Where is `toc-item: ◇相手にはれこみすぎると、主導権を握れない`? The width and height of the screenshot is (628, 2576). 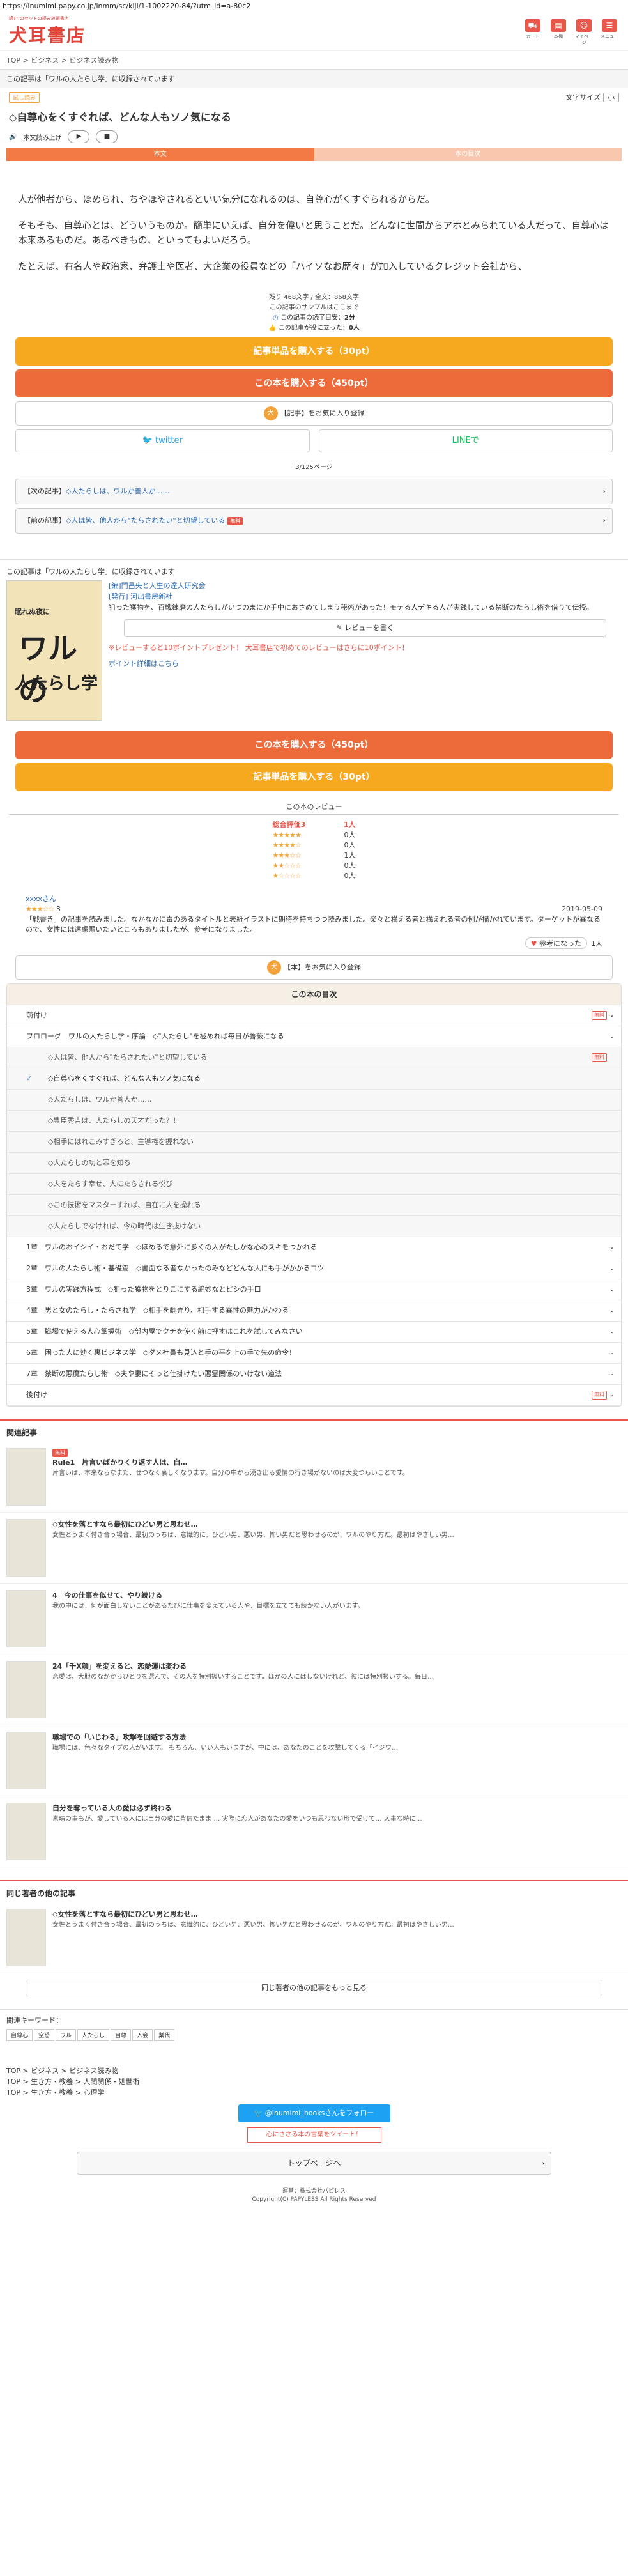 toc-item: ◇相手にはれこみすぎると、主導権を握れない is located at coordinates (314, 1142).